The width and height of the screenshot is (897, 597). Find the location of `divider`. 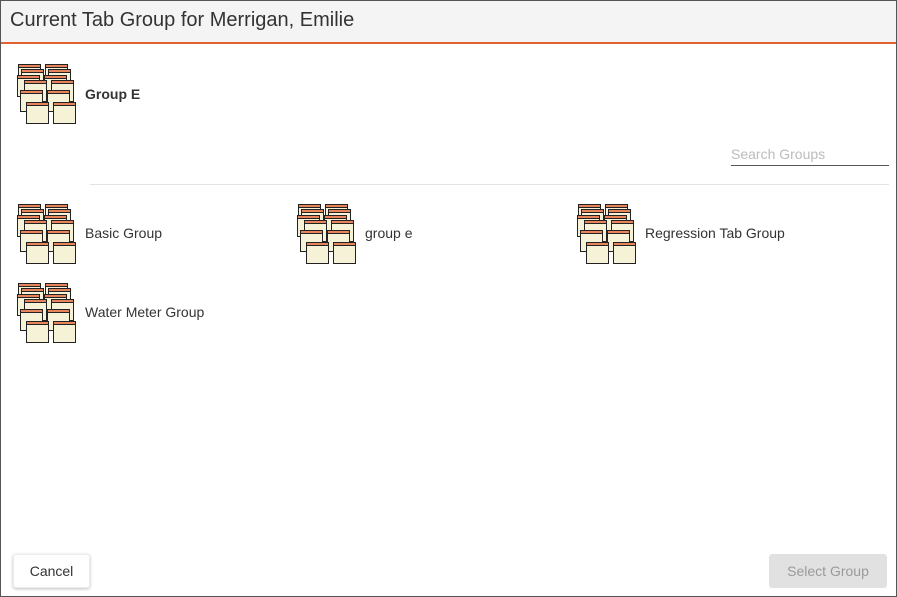

divider is located at coordinates (489, 184).